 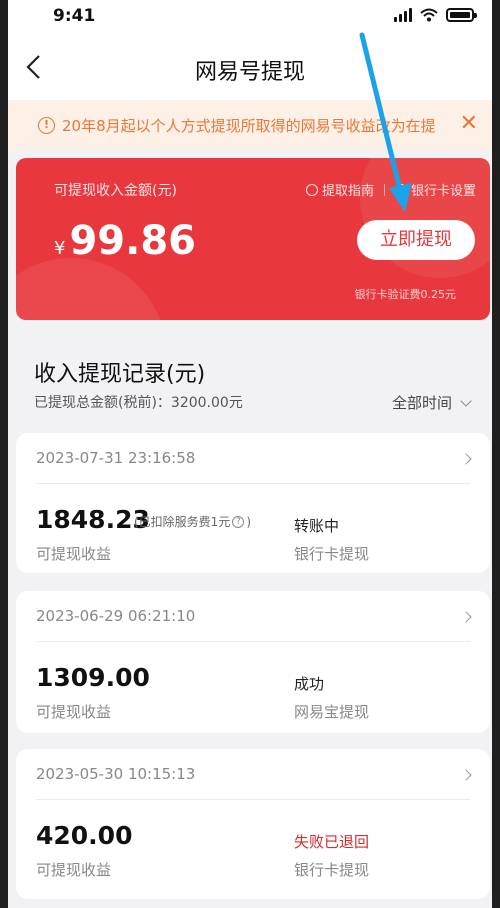 I want to click on record-status: 失败已退回, so click(x=332, y=842).